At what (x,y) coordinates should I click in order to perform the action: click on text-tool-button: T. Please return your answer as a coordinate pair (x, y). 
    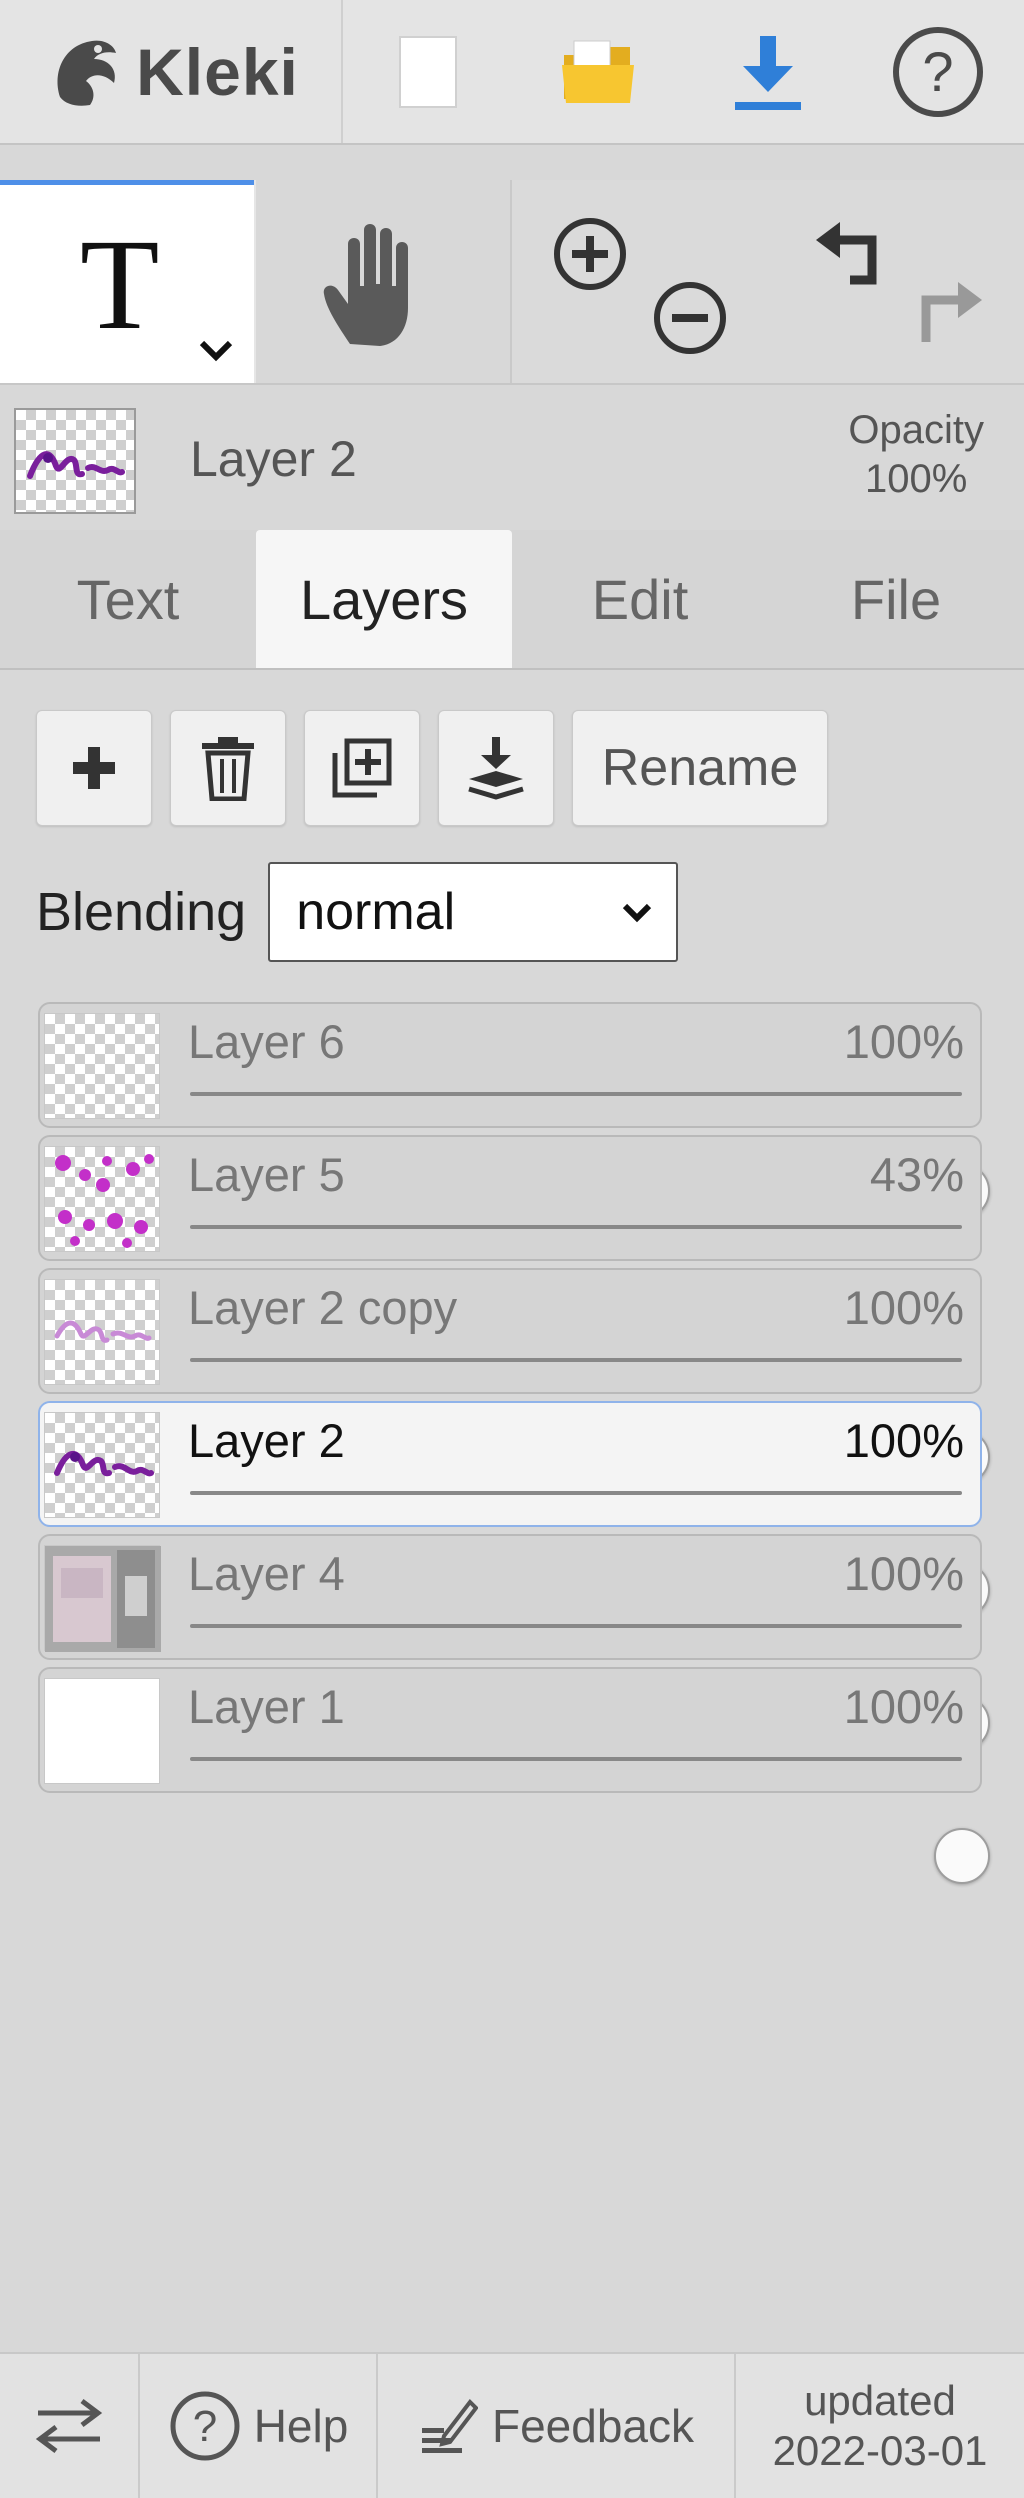
    Looking at the image, I should click on (127, 281).